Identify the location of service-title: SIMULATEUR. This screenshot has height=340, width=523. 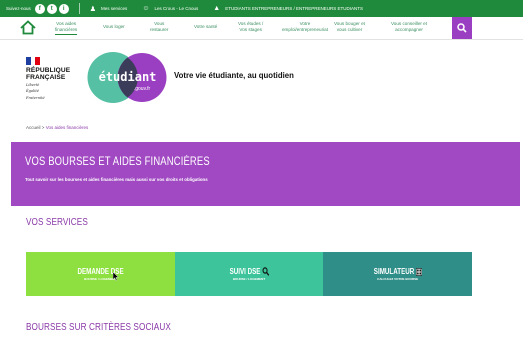
(394, 271).